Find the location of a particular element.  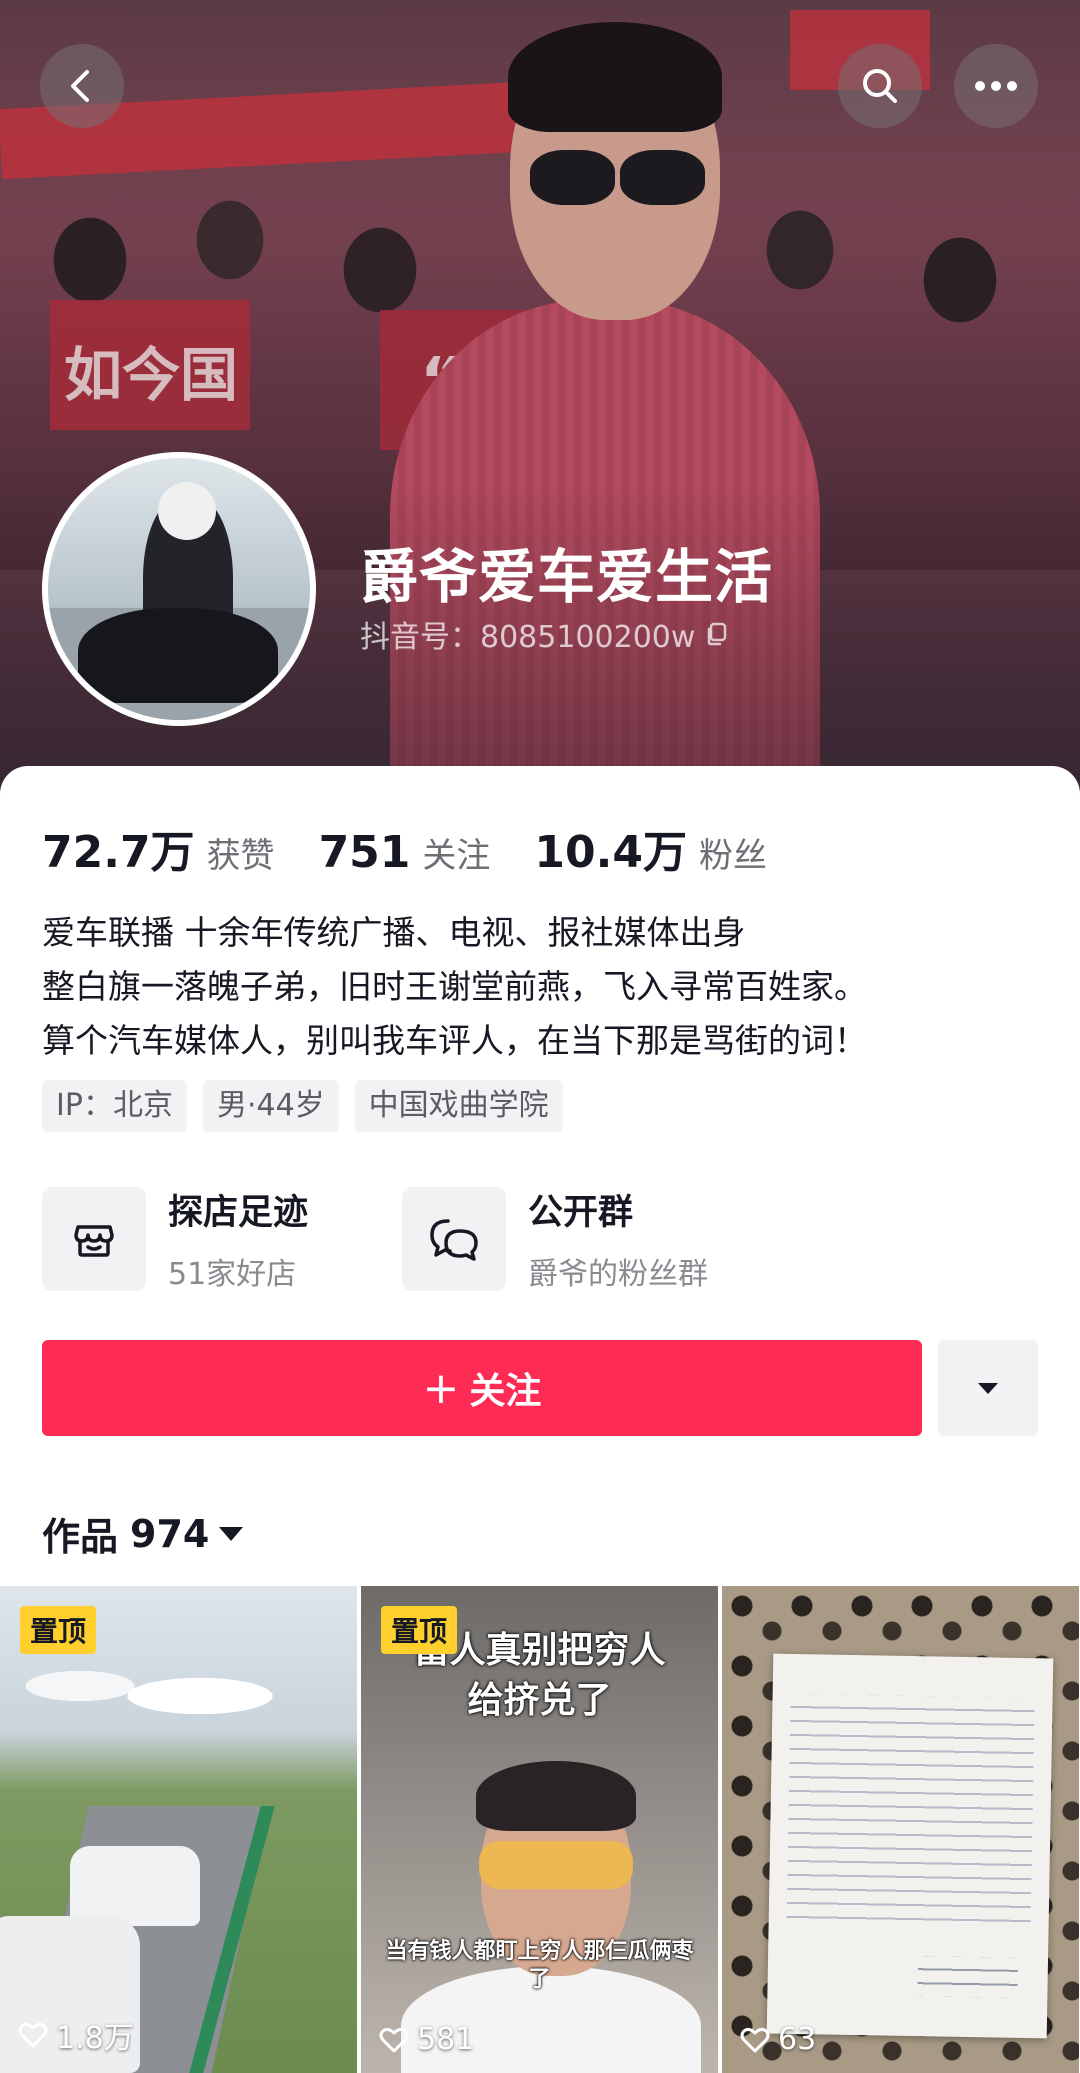

profile-tags: IP：北京 男·44岁 中国戏曲学院 is located at coordinates (302, 1106).